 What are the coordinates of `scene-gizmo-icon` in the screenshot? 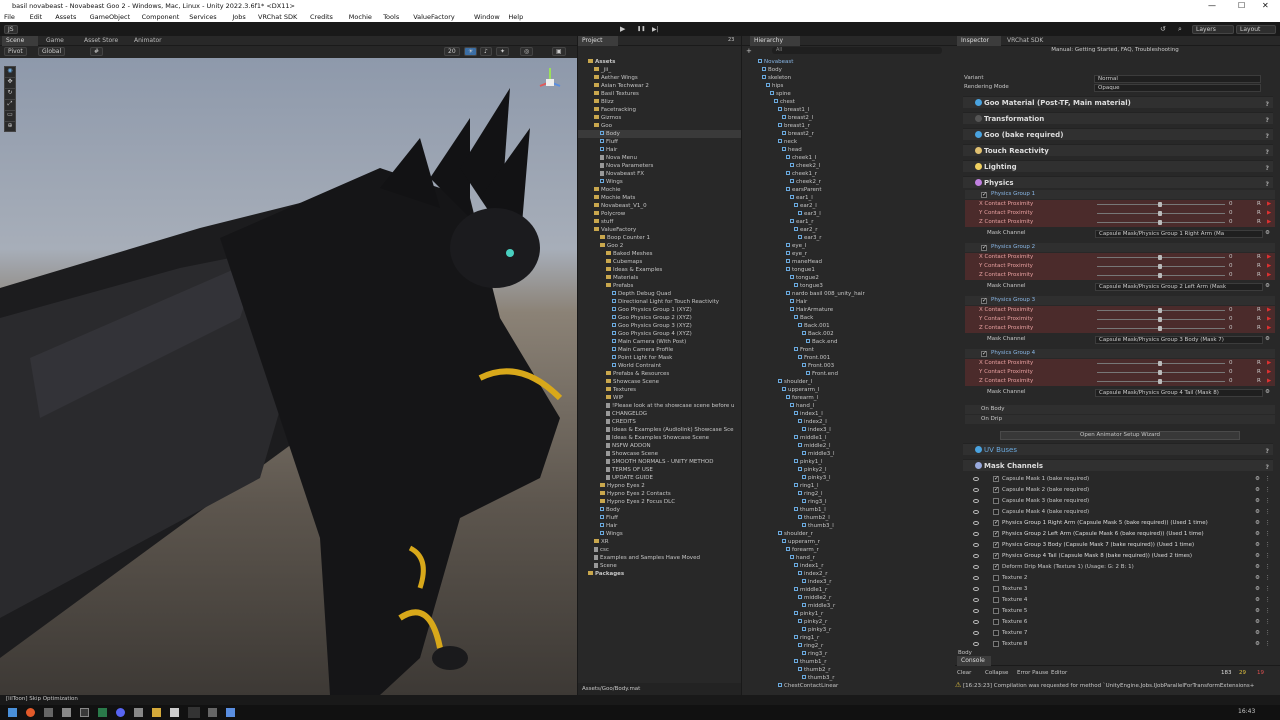 It's located at (550, 82).